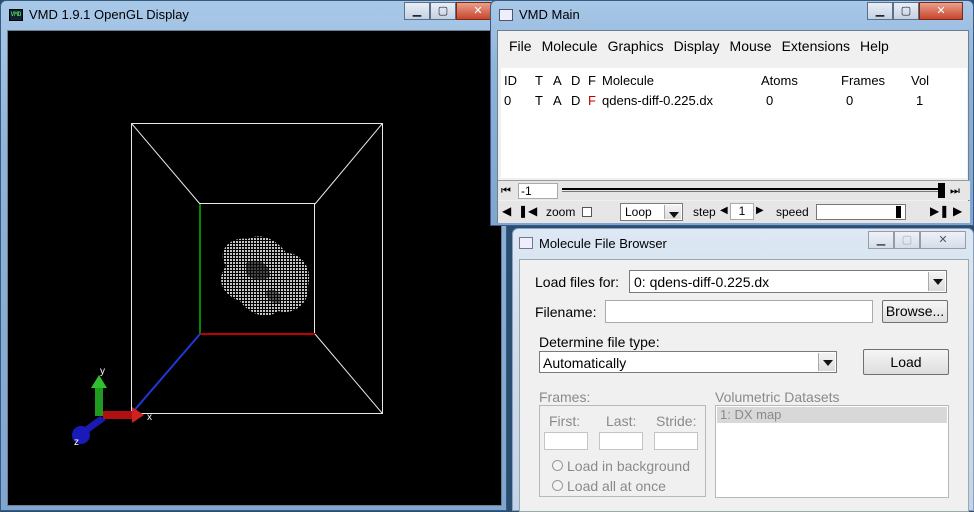 The image size is (974, 512). I want to click on step-back-icon: ❚◀, so click(527, 211).